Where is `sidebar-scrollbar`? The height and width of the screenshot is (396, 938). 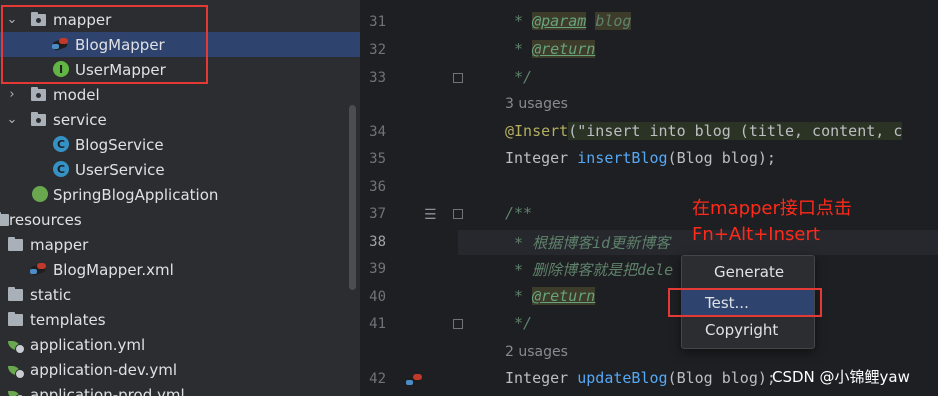
sidebar-scrollbar is located at coordinates (352, 197).